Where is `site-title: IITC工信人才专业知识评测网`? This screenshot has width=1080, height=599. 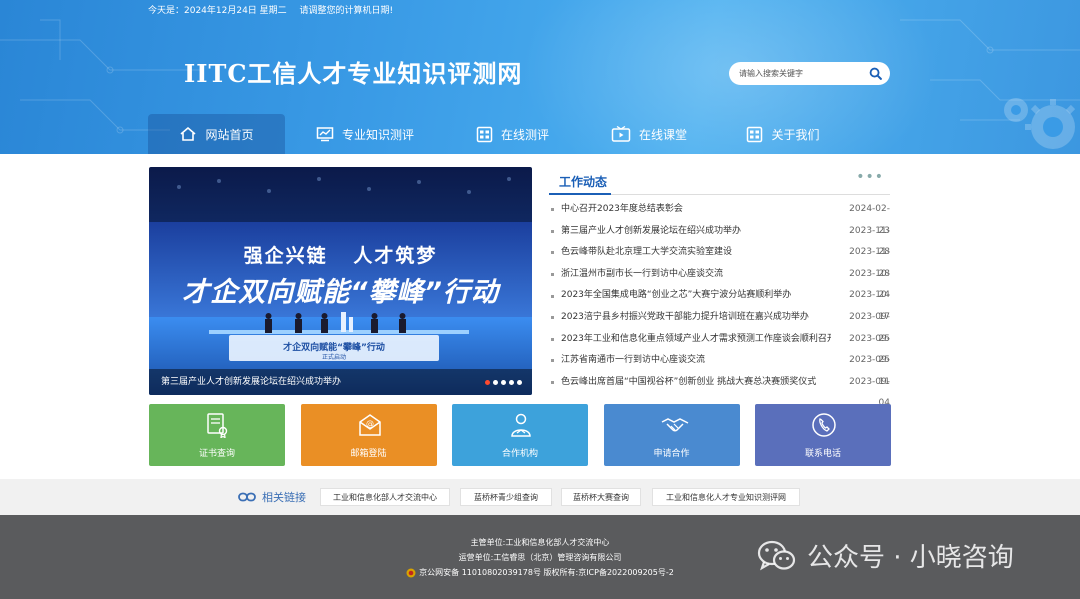 site-title: IITC工信人才专业知识评测网 is located at coordinates (353, 73).